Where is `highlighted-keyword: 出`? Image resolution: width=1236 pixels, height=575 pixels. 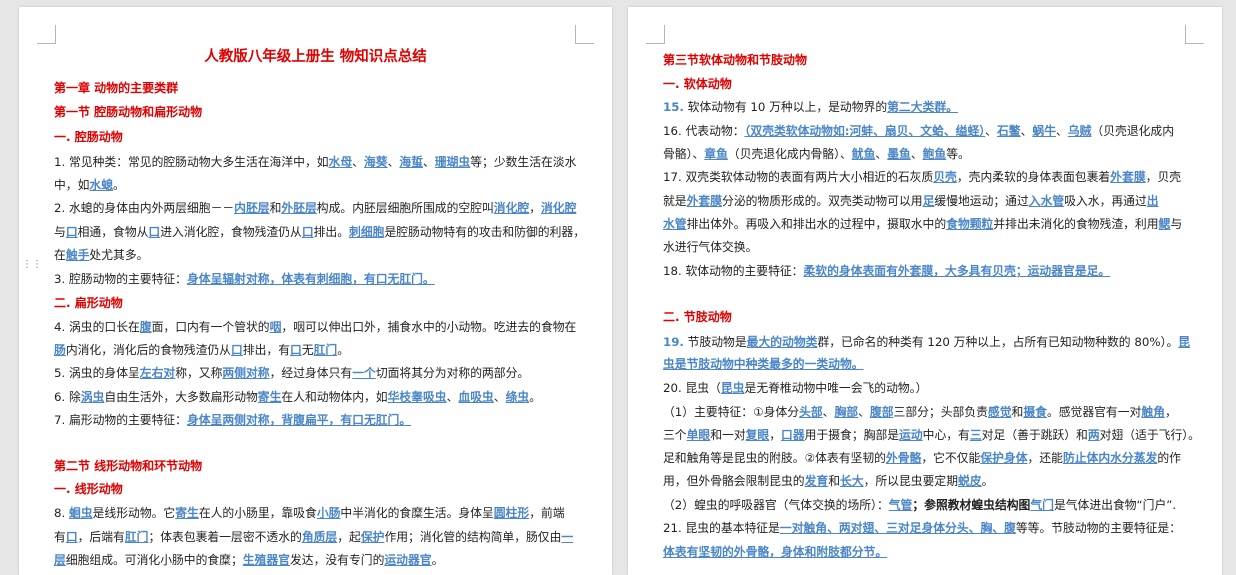
highlighted-keyword: 出 is located at coordinates (1152, 201).